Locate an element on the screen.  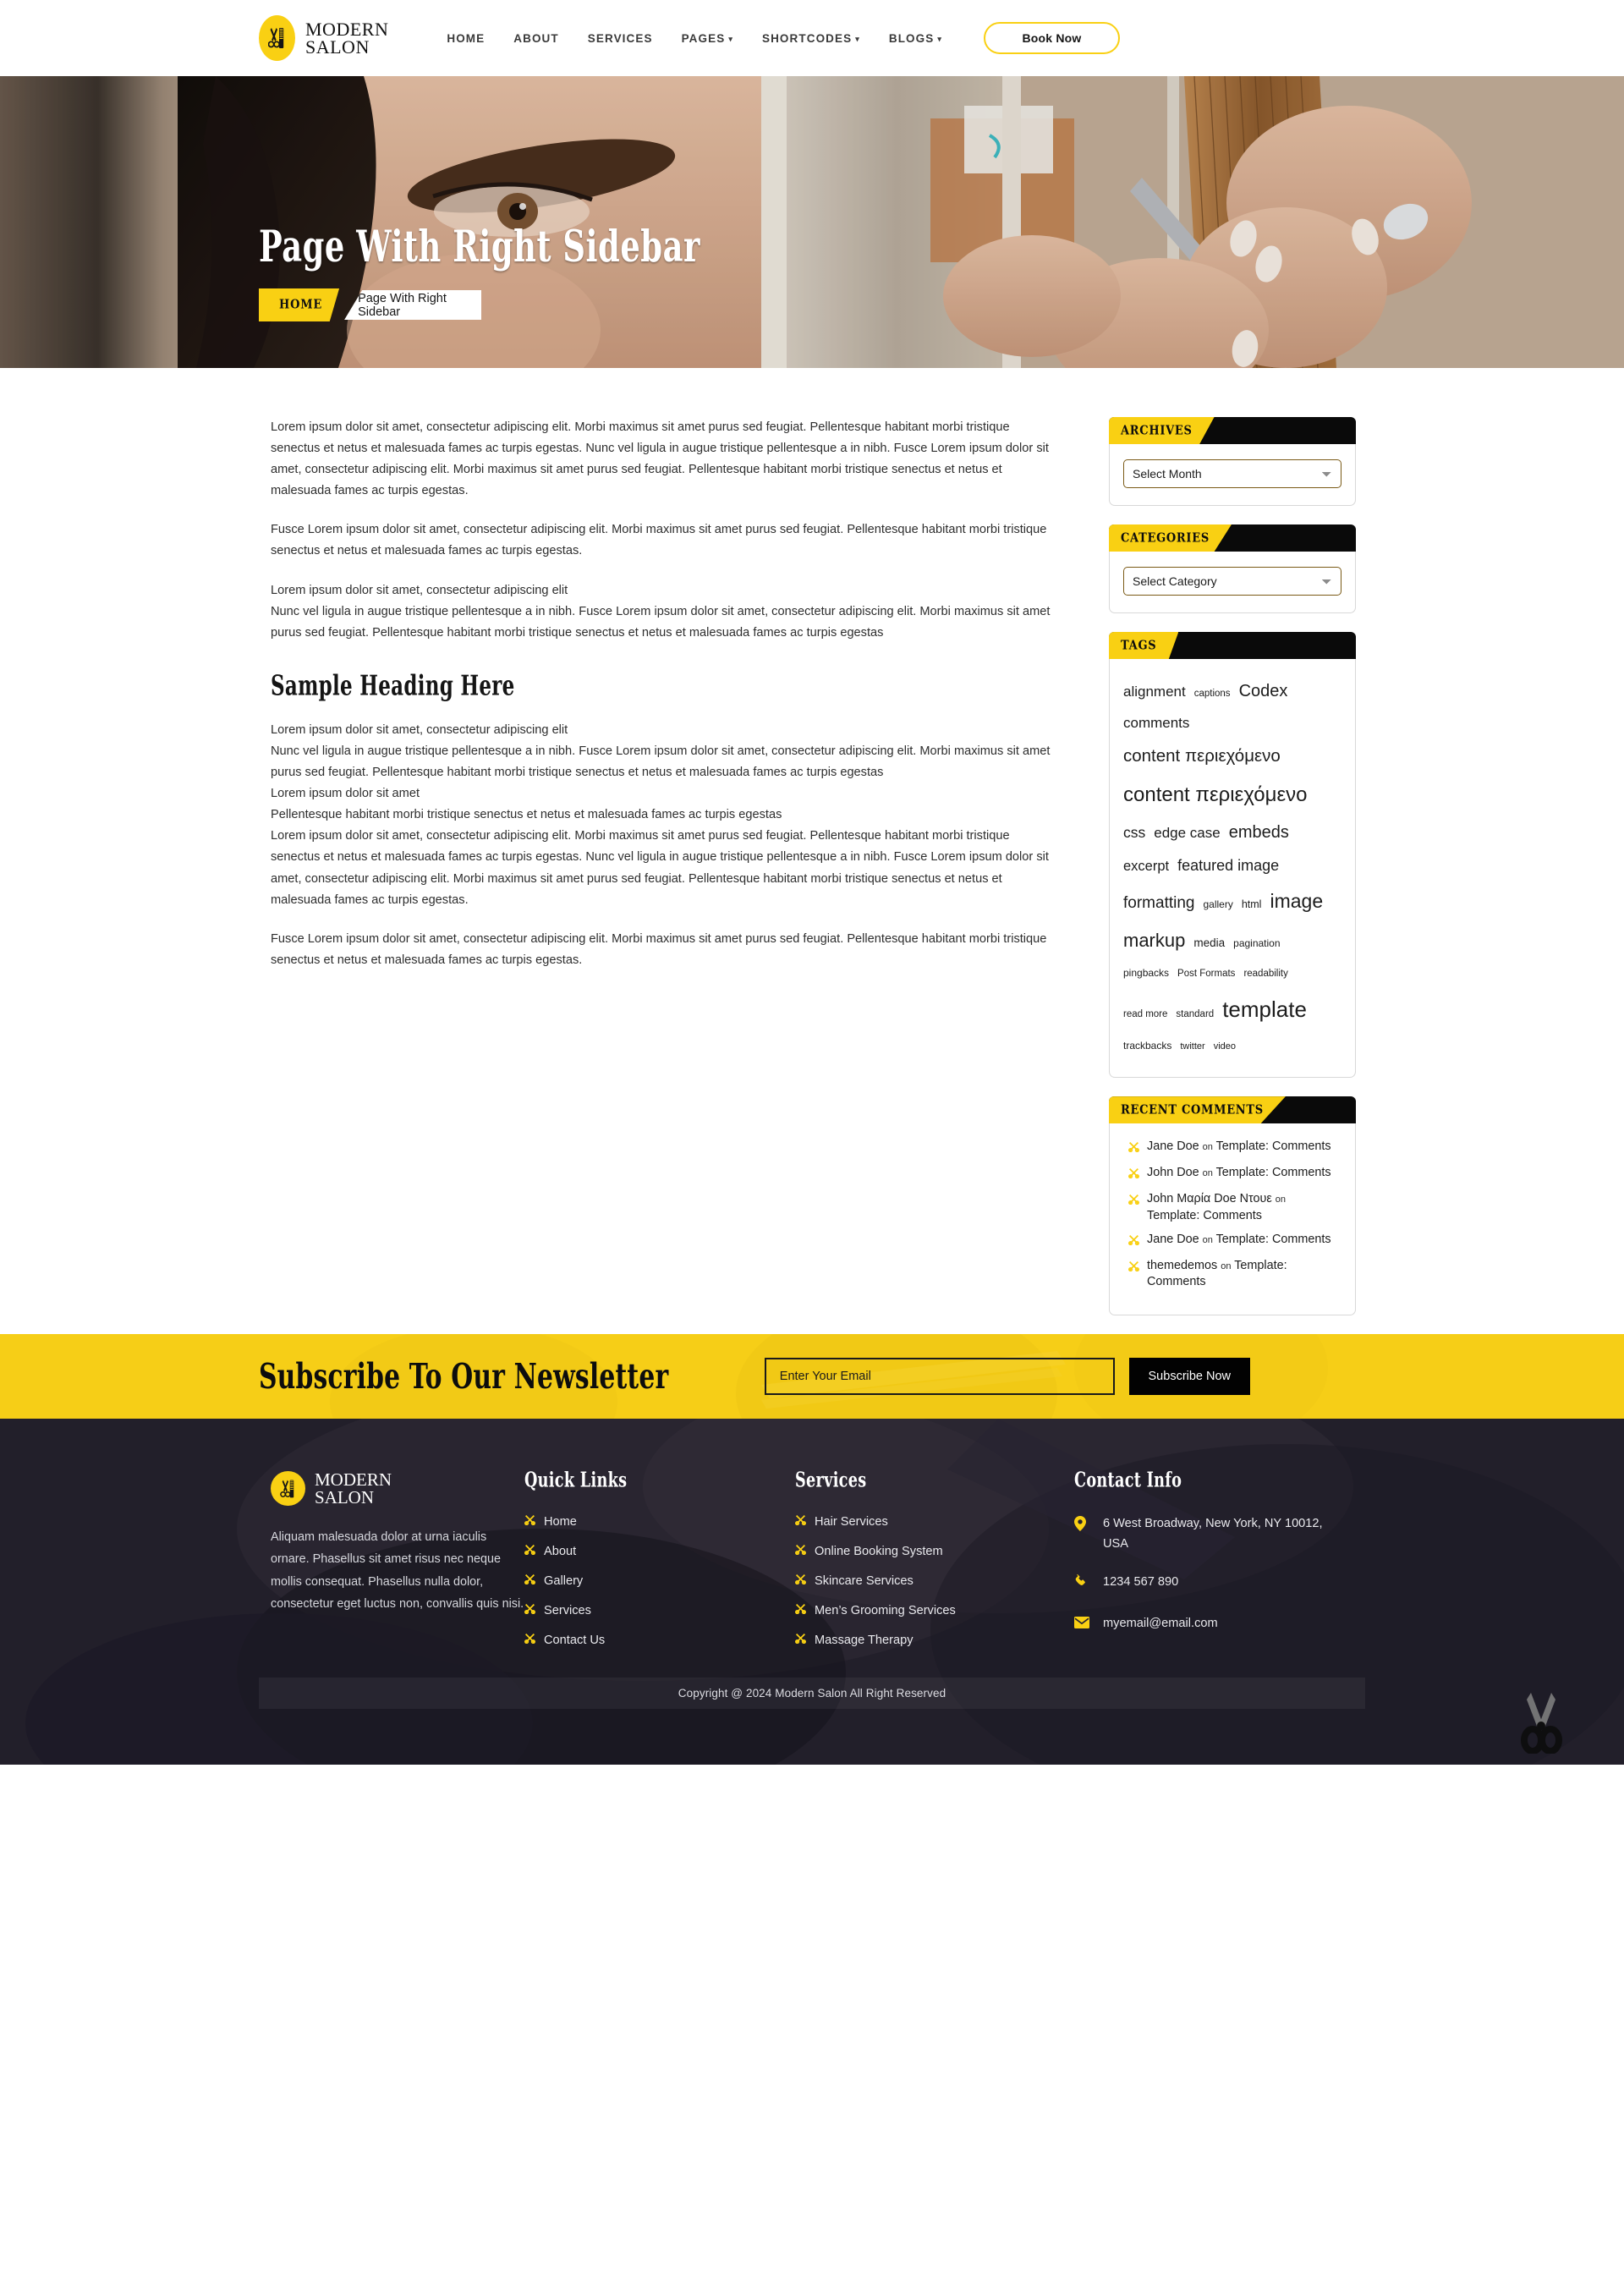
recent-comment-text: themedemos on Template: Comments is located at coordinates (1244, 1274).